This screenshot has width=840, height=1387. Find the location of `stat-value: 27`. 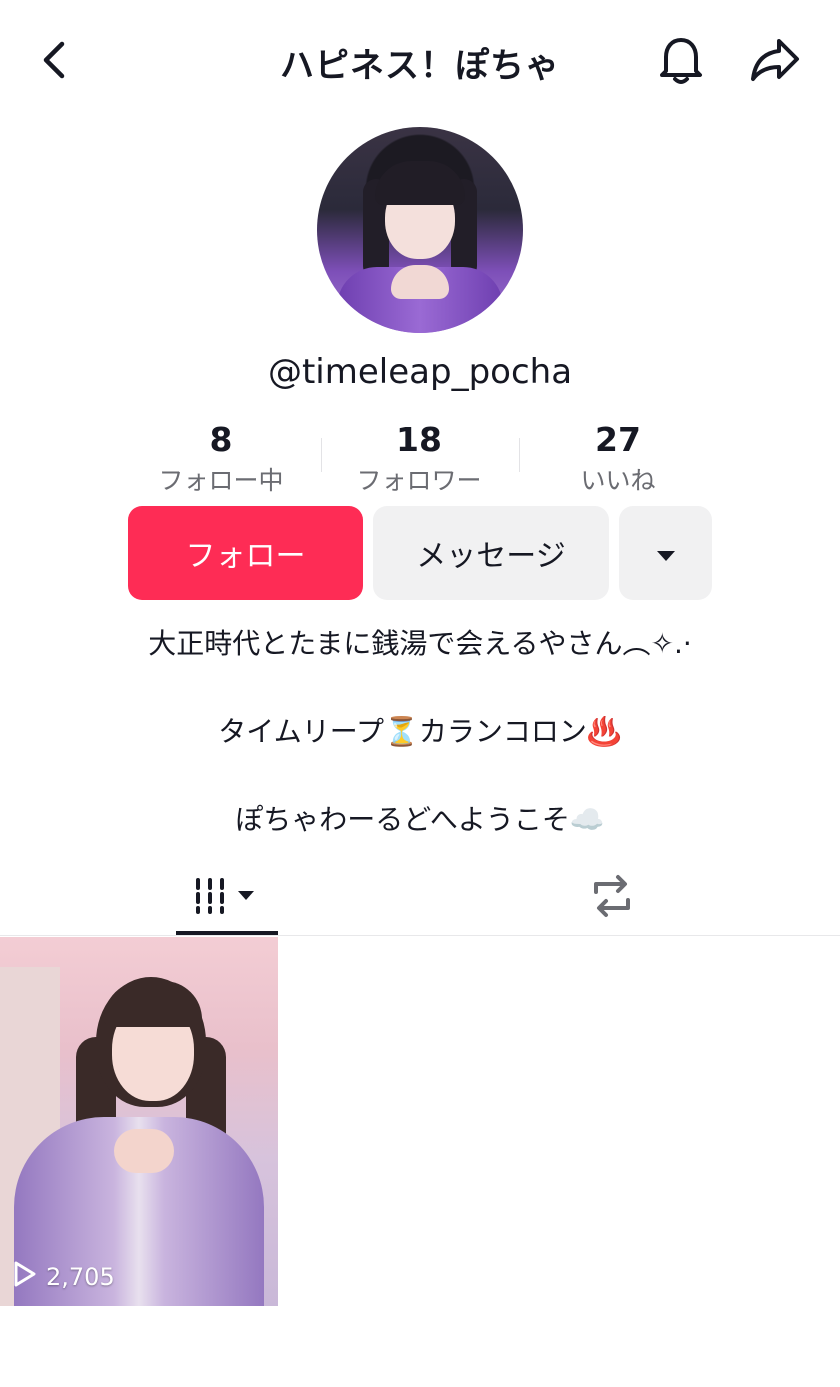

stat-value: 27 is located at coordinates (618, 439).